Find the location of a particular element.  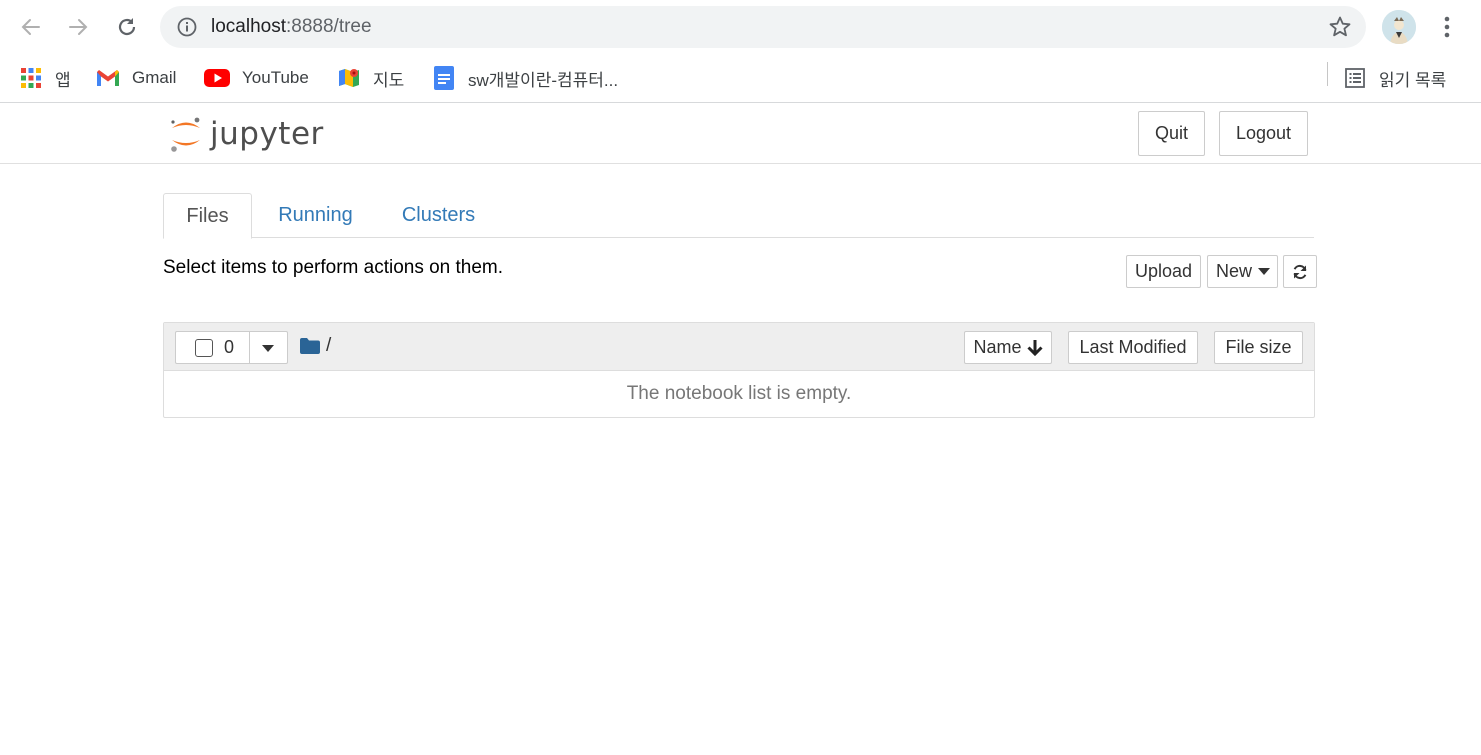

maps-icon is located at coordinates (349, 78).